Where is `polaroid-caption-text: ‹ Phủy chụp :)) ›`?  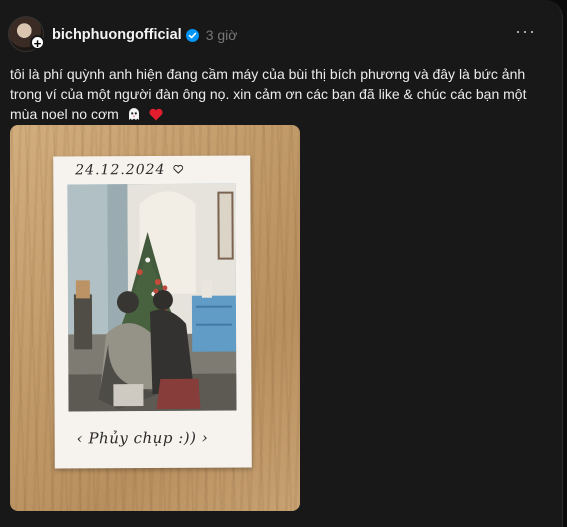
polaroid-caption-text: ‹ Phủy chụp :)) › is located at coordinates (143, 438).